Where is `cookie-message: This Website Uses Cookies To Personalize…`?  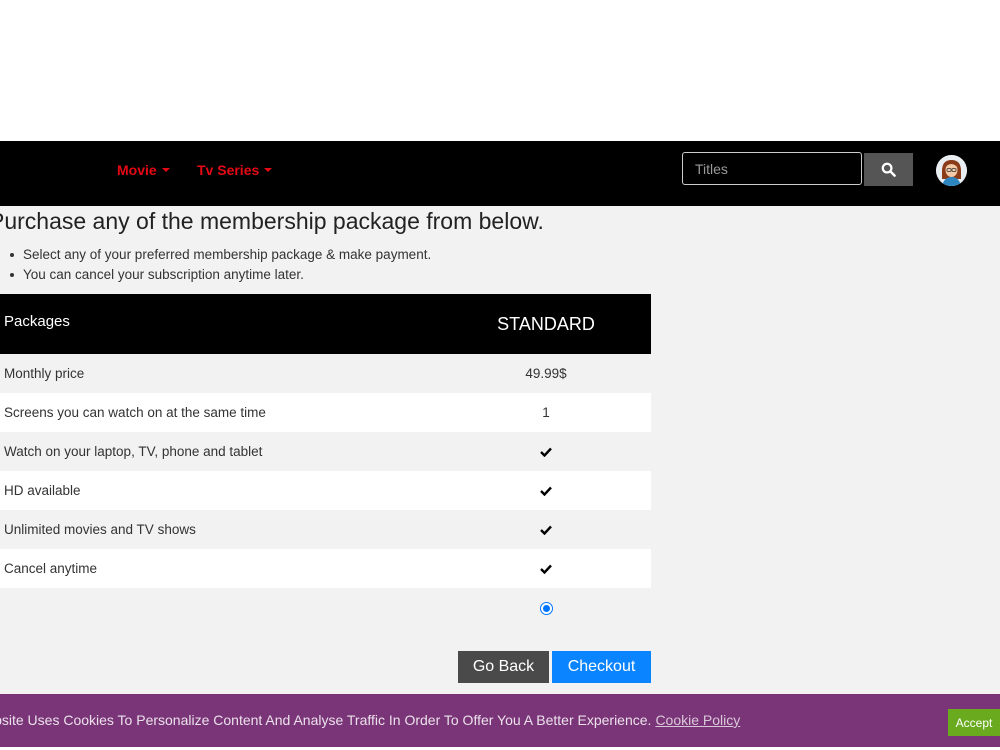 cookie-message: This Website Uses Cookies To Personalize… is located at coordinates (370, 720).